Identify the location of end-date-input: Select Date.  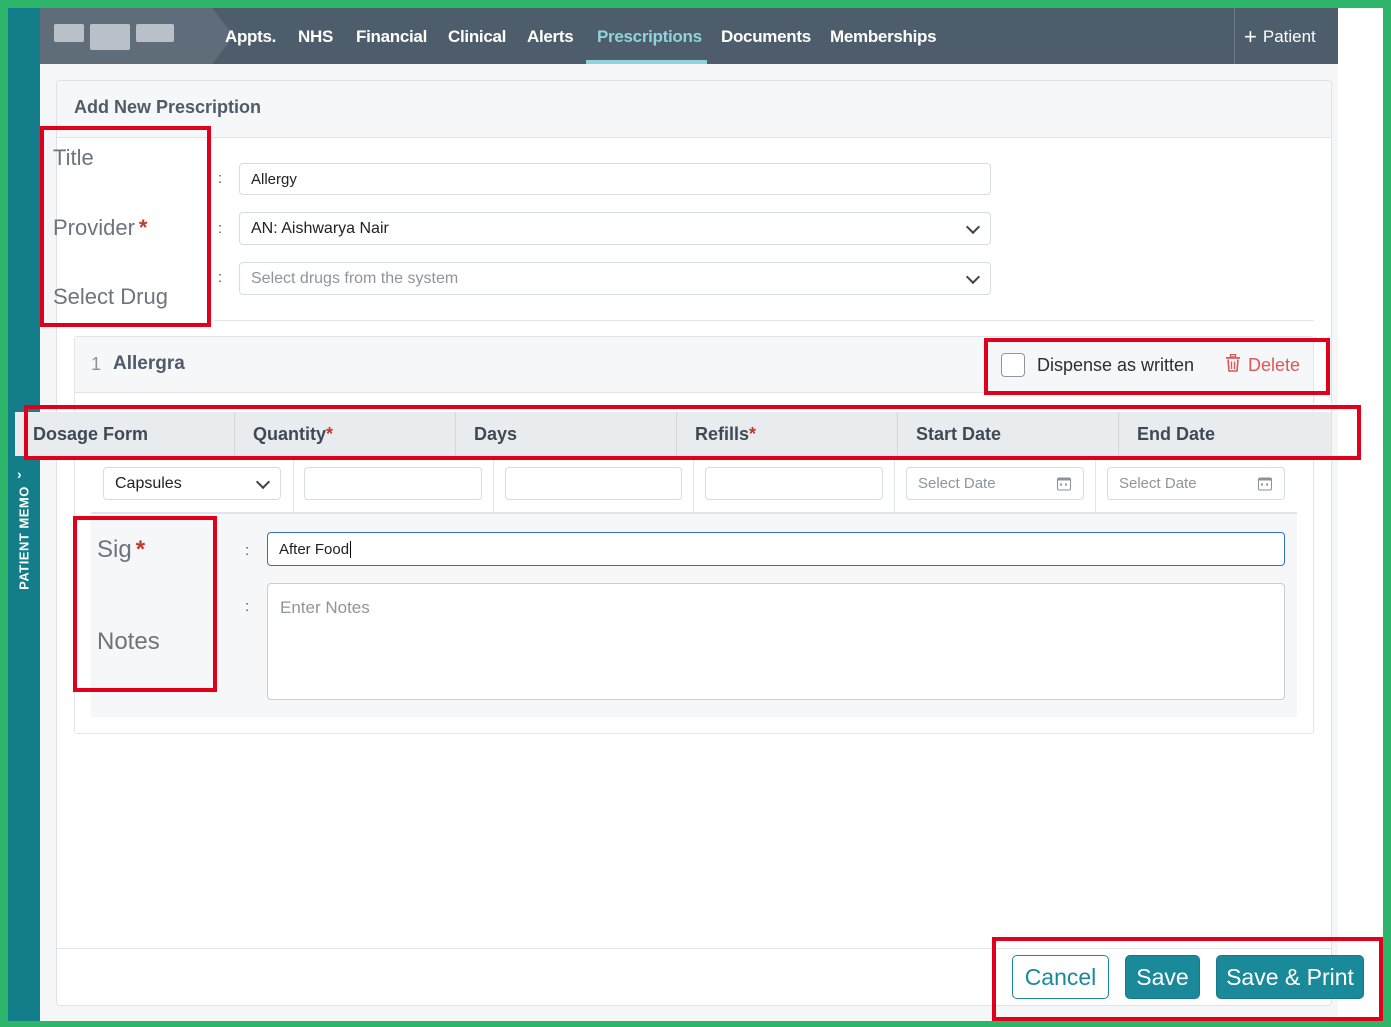
(1196, 483).